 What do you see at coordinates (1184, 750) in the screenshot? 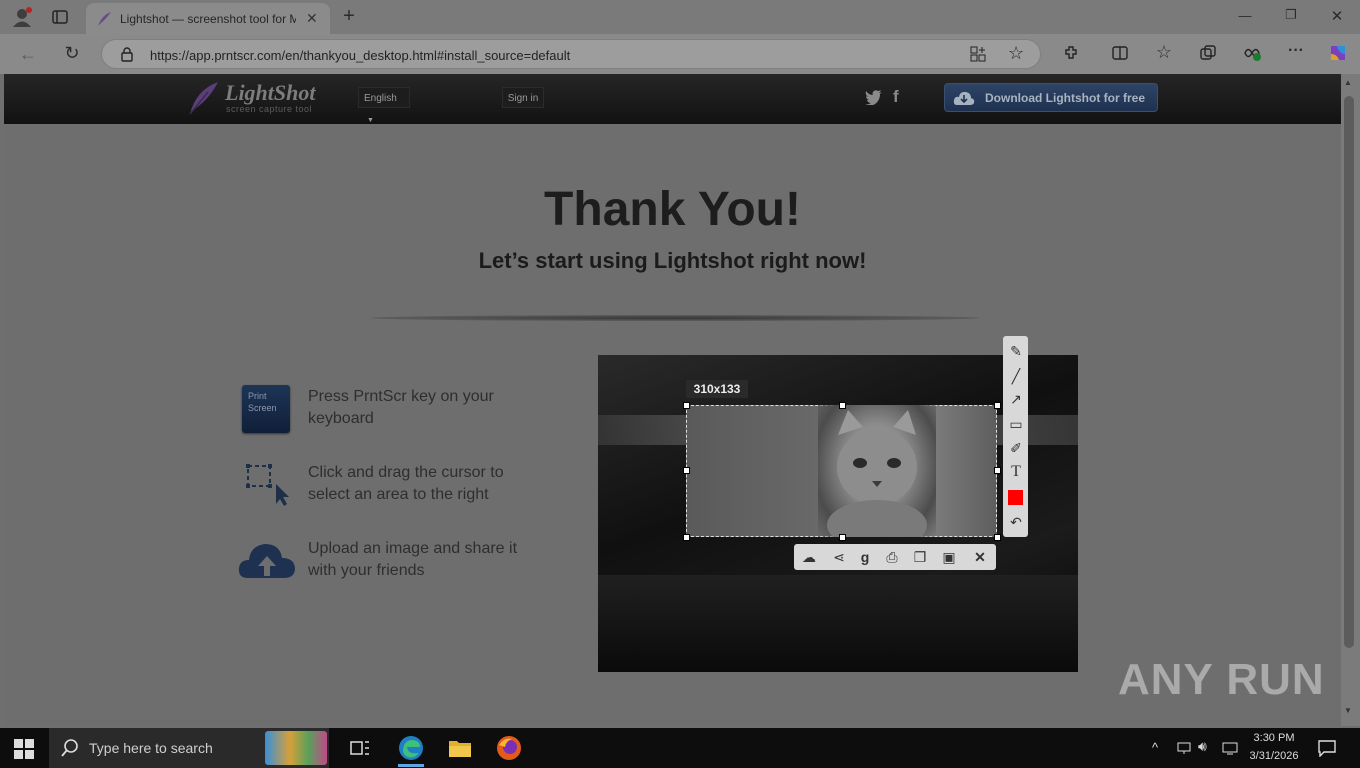
I see `network-icon` at bounding box center [1184, 750].